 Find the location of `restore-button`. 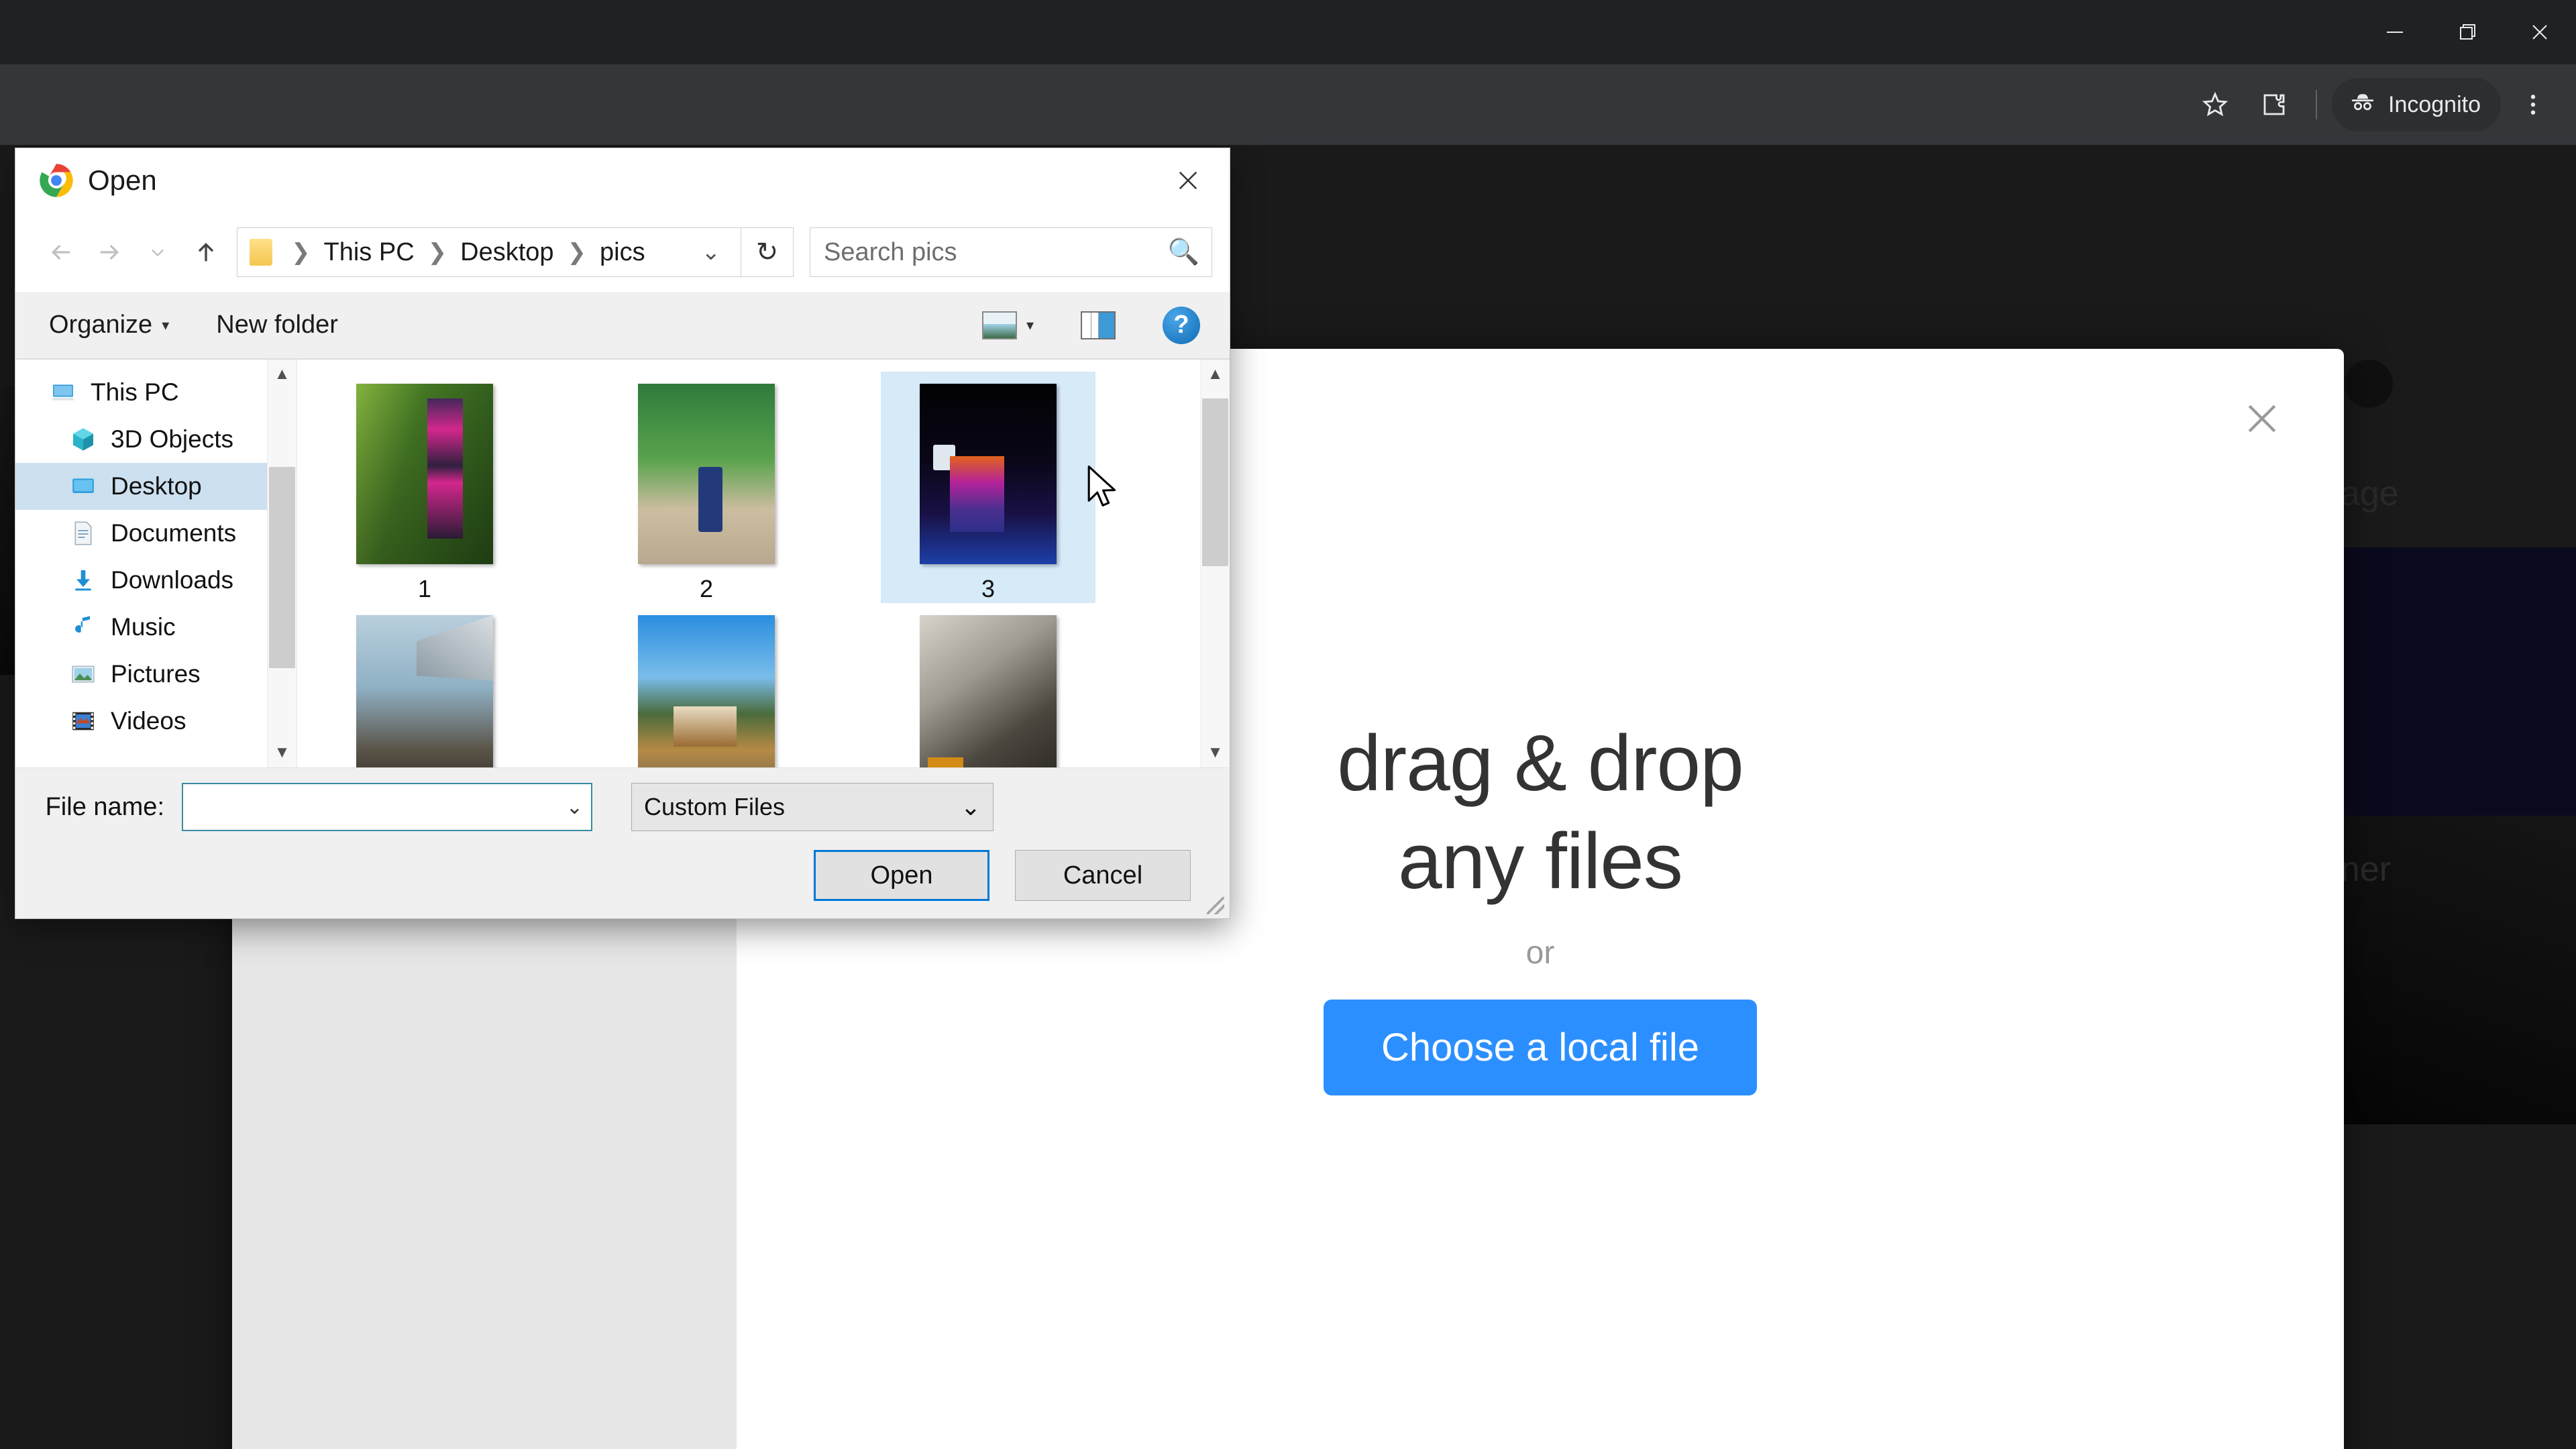

restore-button is located at coordinates (2467, 32).